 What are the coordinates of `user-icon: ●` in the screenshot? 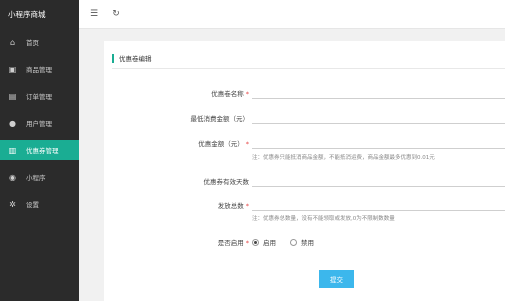 It's located at (12, 123).